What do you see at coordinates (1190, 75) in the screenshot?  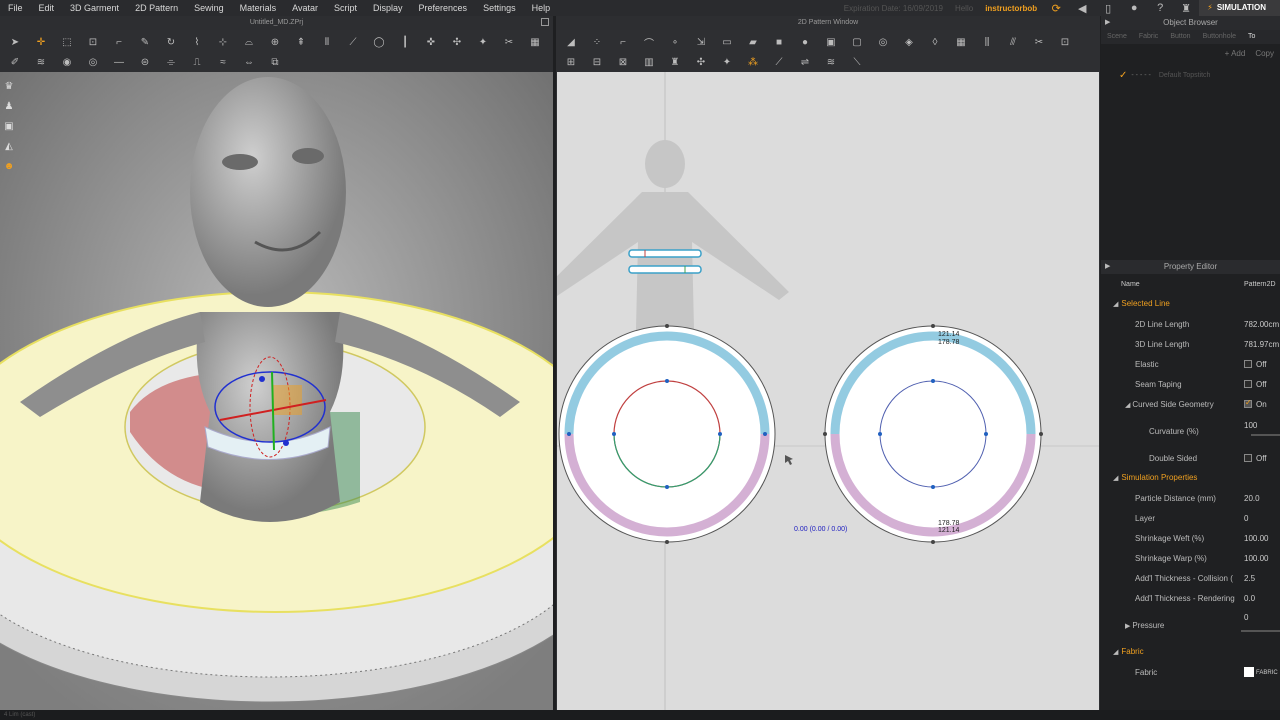 I see `list-item-default-topstitch: ✓ - - - - - Default Topstitch` at bounding box center [1190, 75].